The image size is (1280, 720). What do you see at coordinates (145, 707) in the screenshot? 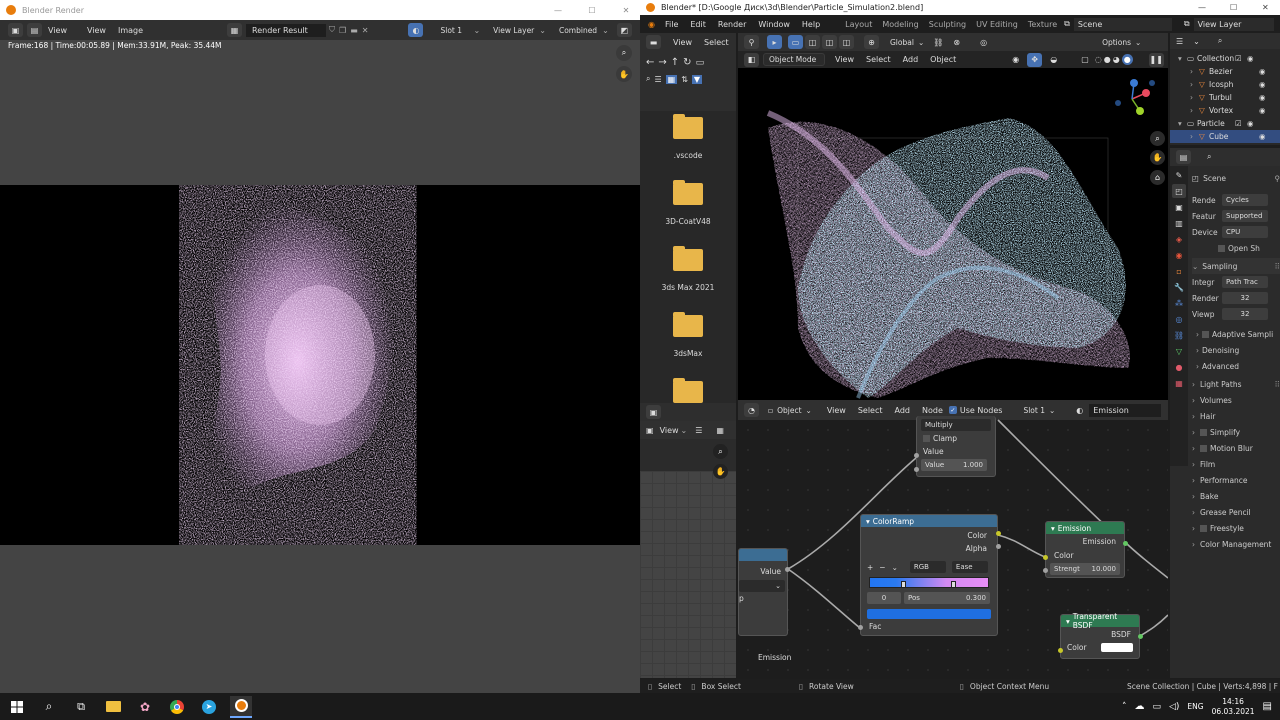
I see `app-icon: ✿` at bounding box center [145, 707].